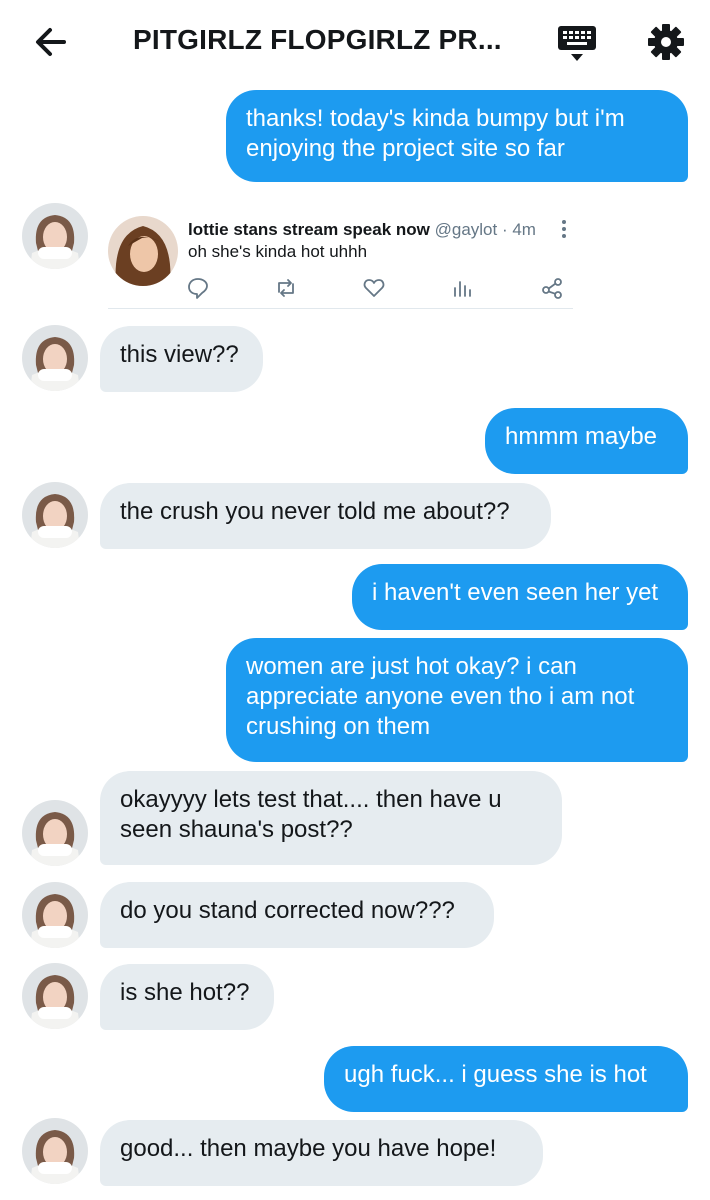  What do you see at coordinates (462, 288) in the screenshot?
I see `analytics-icon` at bounding box center [462, 288].